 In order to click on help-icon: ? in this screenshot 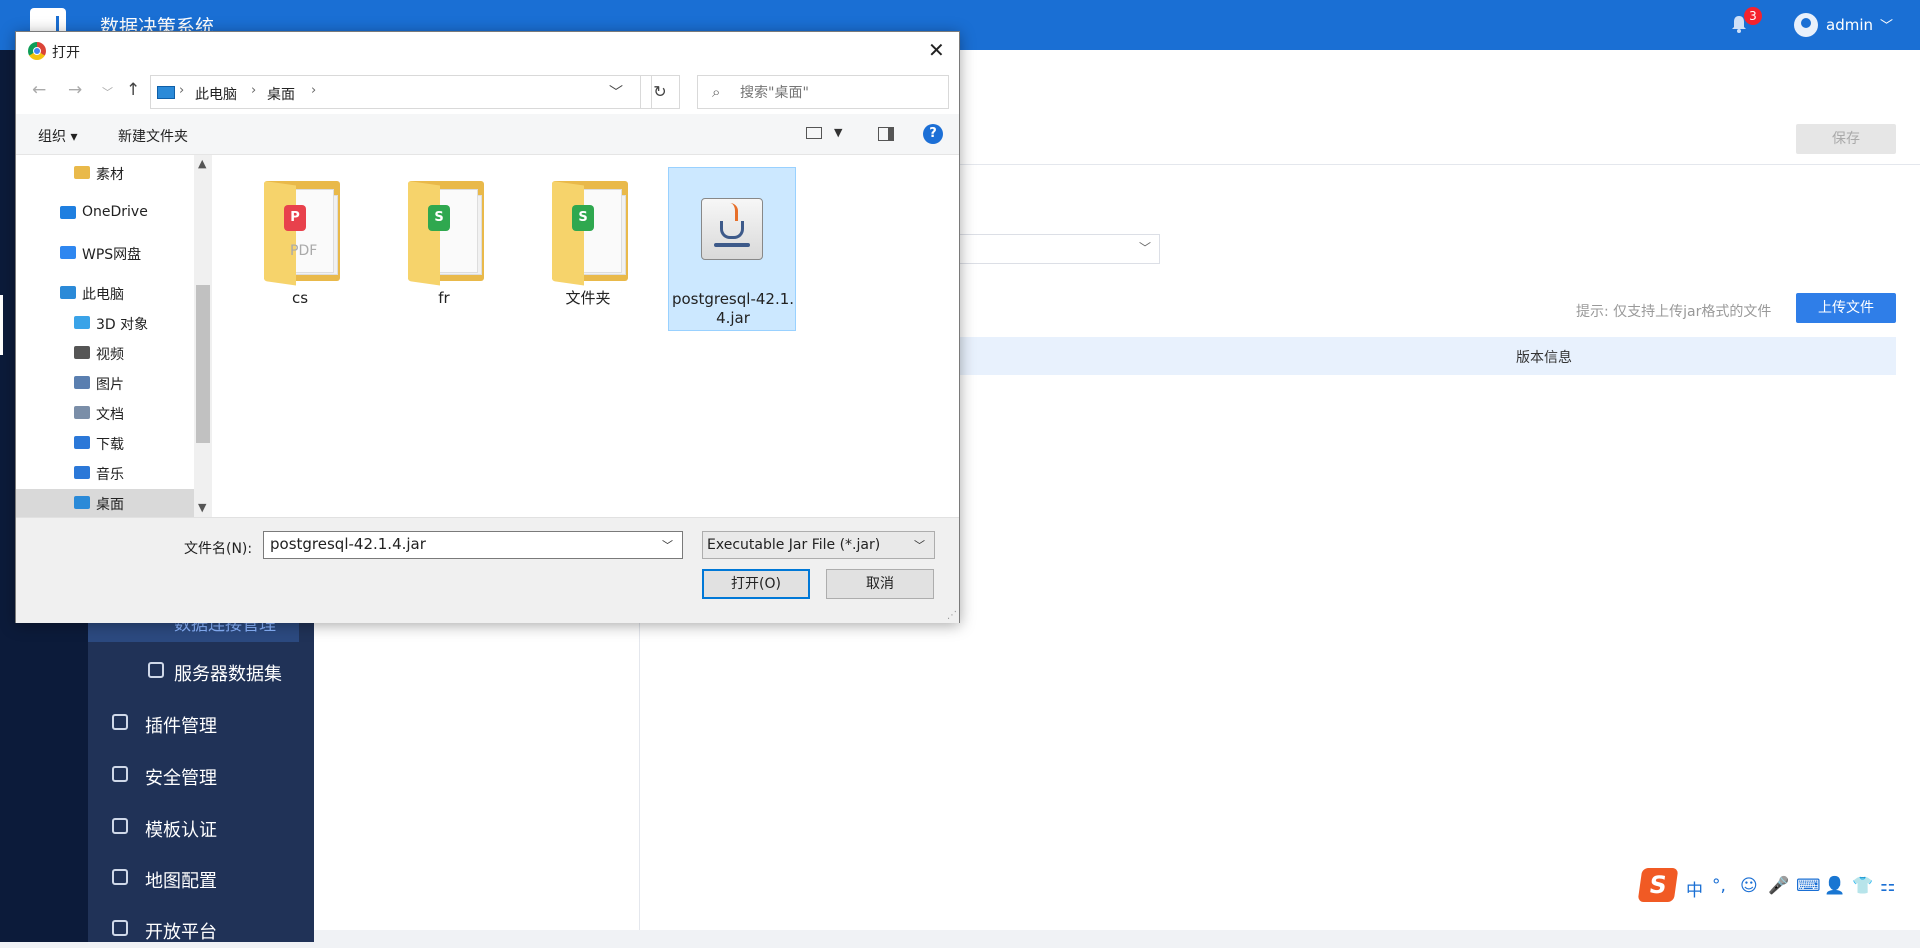, I will do `click(933, 134)`.